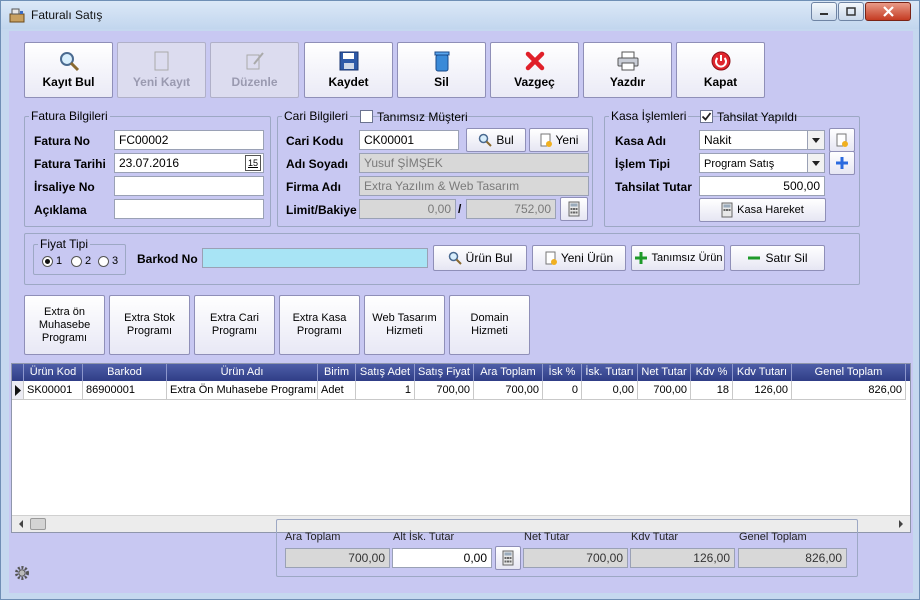  What do you see at coordinates (706, 116) in the screenshot?
I see `tahsilat-yapildi-checkbox` at bounding box center [706, 116].